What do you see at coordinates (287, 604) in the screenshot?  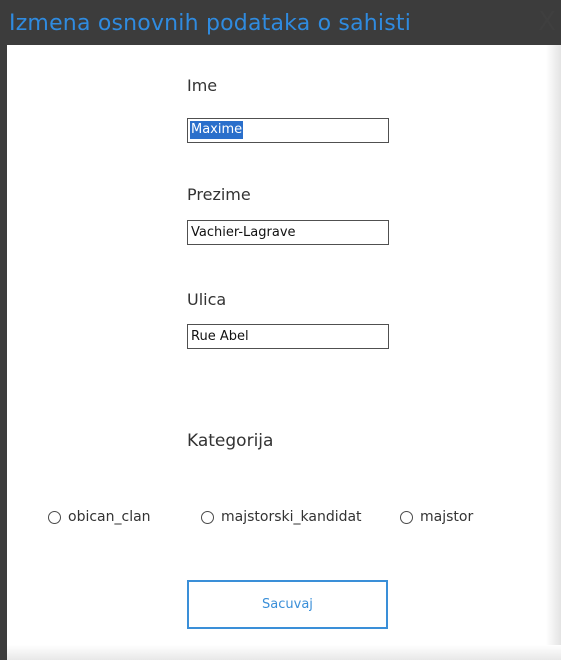 I see `save-button: Sacuvaj` at bounding box center [287, 604].